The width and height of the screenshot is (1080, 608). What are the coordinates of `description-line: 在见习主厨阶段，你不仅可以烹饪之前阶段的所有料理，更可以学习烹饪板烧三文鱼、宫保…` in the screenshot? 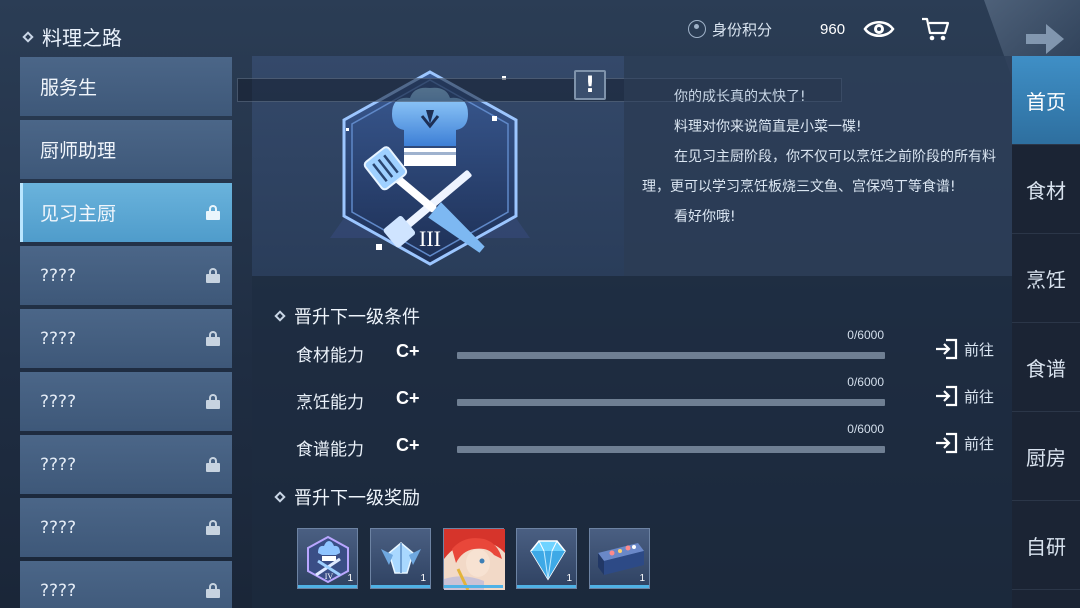 It's located at (819, 172).